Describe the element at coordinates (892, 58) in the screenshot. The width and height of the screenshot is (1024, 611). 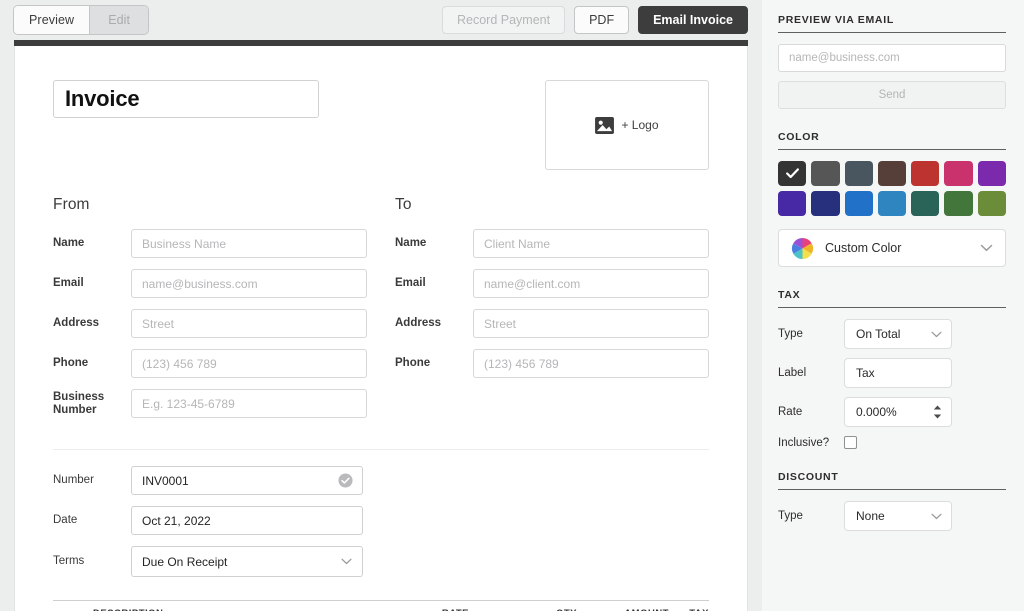
I see `preview-email-input: name@business.com` at that location.